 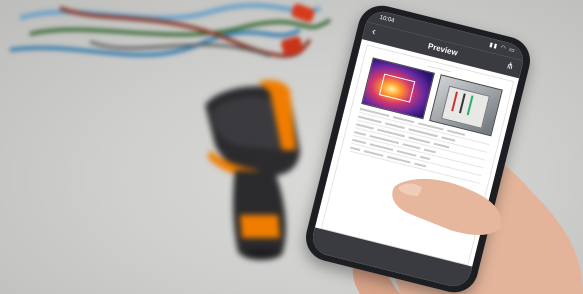 What do you see at coordinates (447, 206) in the screenshot?
I see `thumb` at bounding box center [447, 206].